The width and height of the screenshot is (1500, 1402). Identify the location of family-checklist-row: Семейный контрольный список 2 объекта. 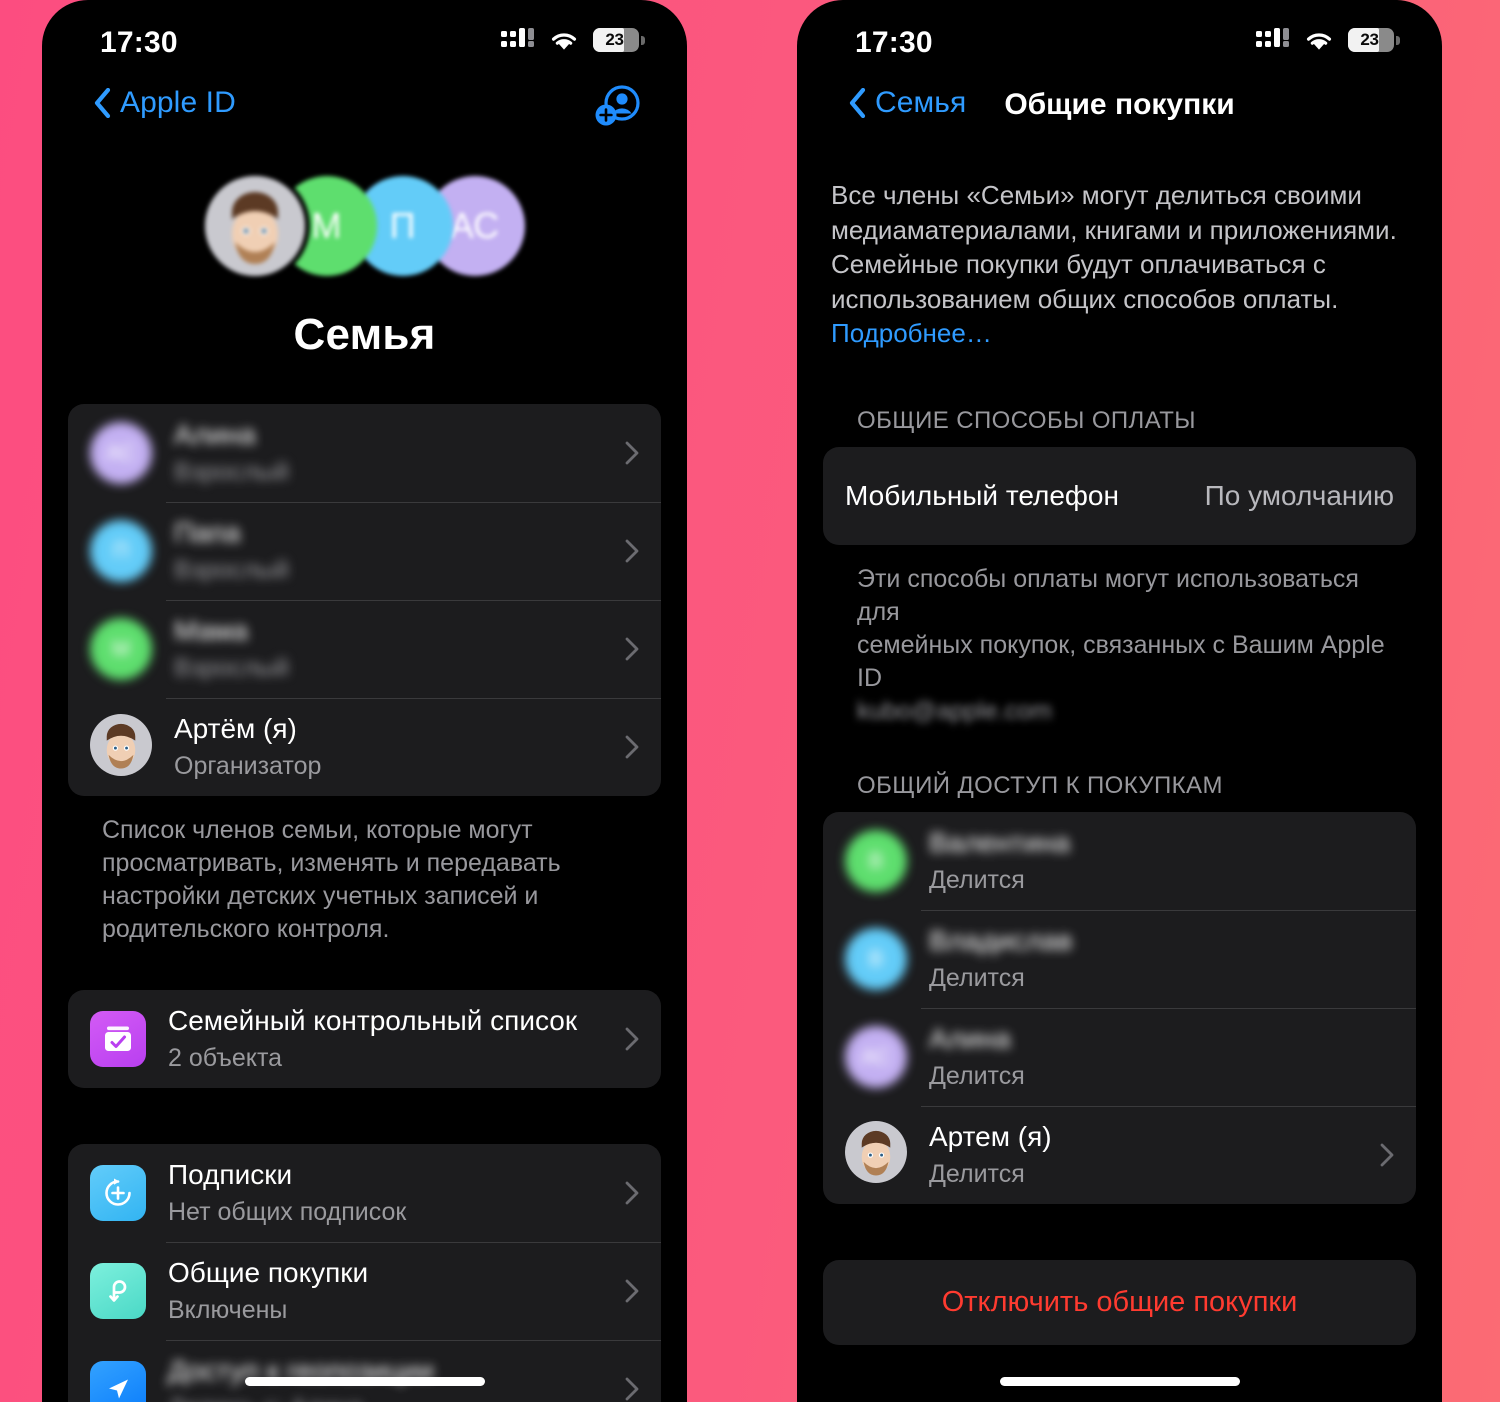
(364, 1039).